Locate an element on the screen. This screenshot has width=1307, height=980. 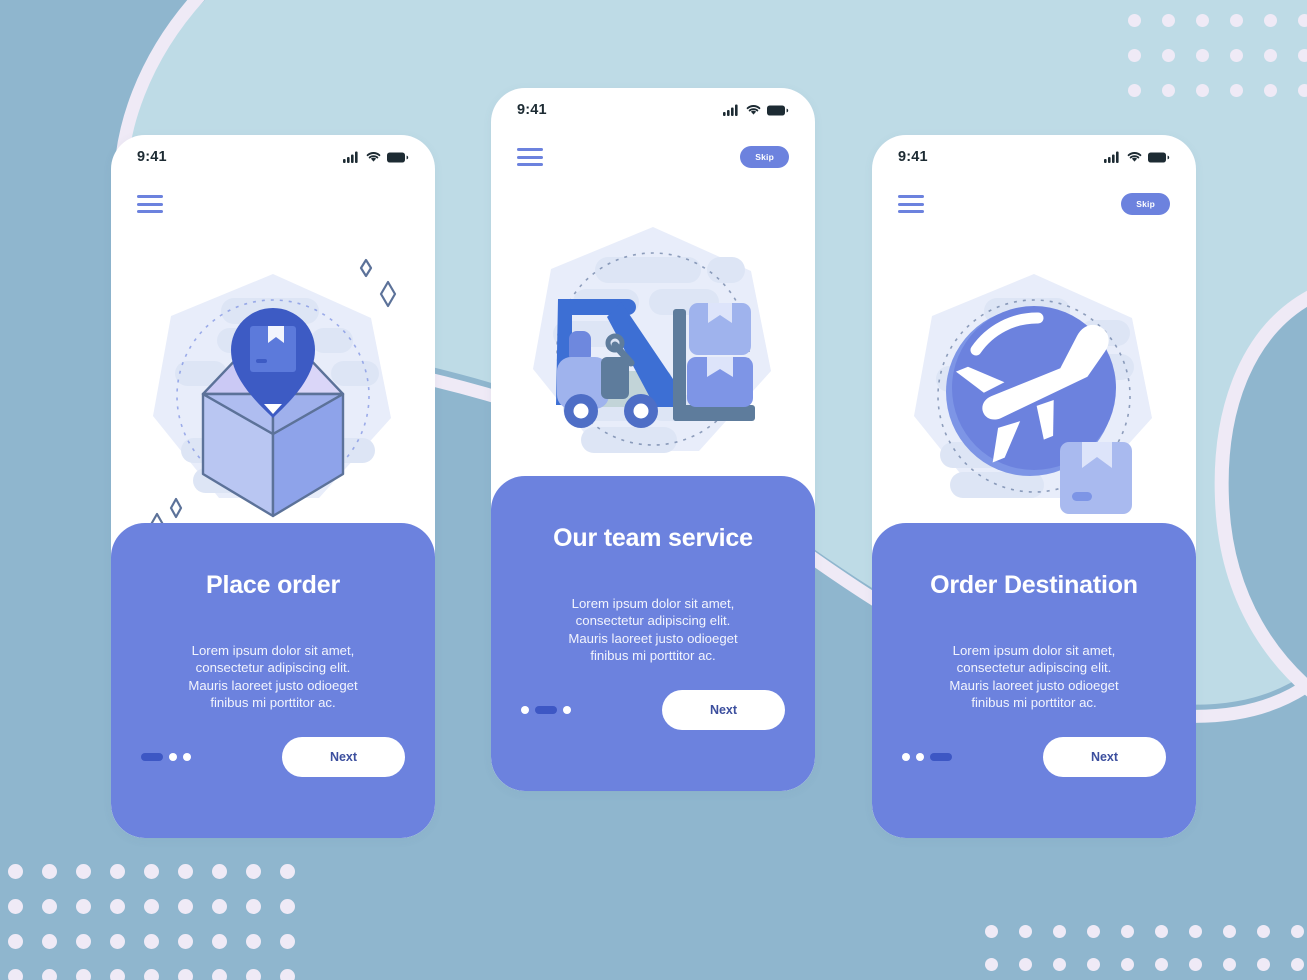
page-title: Place order is located at coordinates (273, 585).